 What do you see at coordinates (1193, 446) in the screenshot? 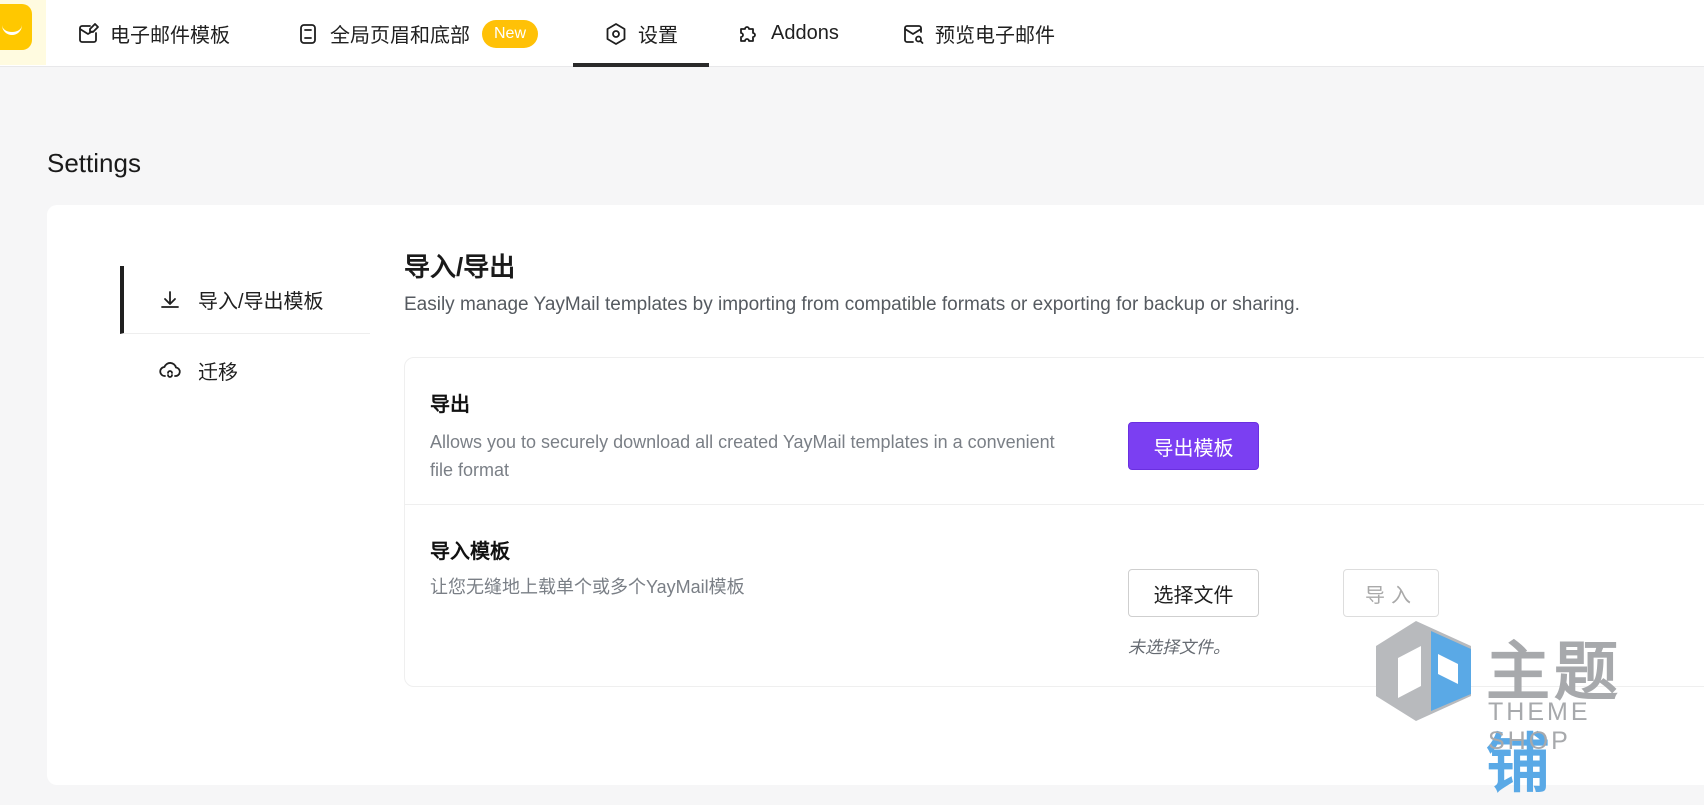
I see `export-templates-button: 导出模板` at bounding box center [1193, 446].